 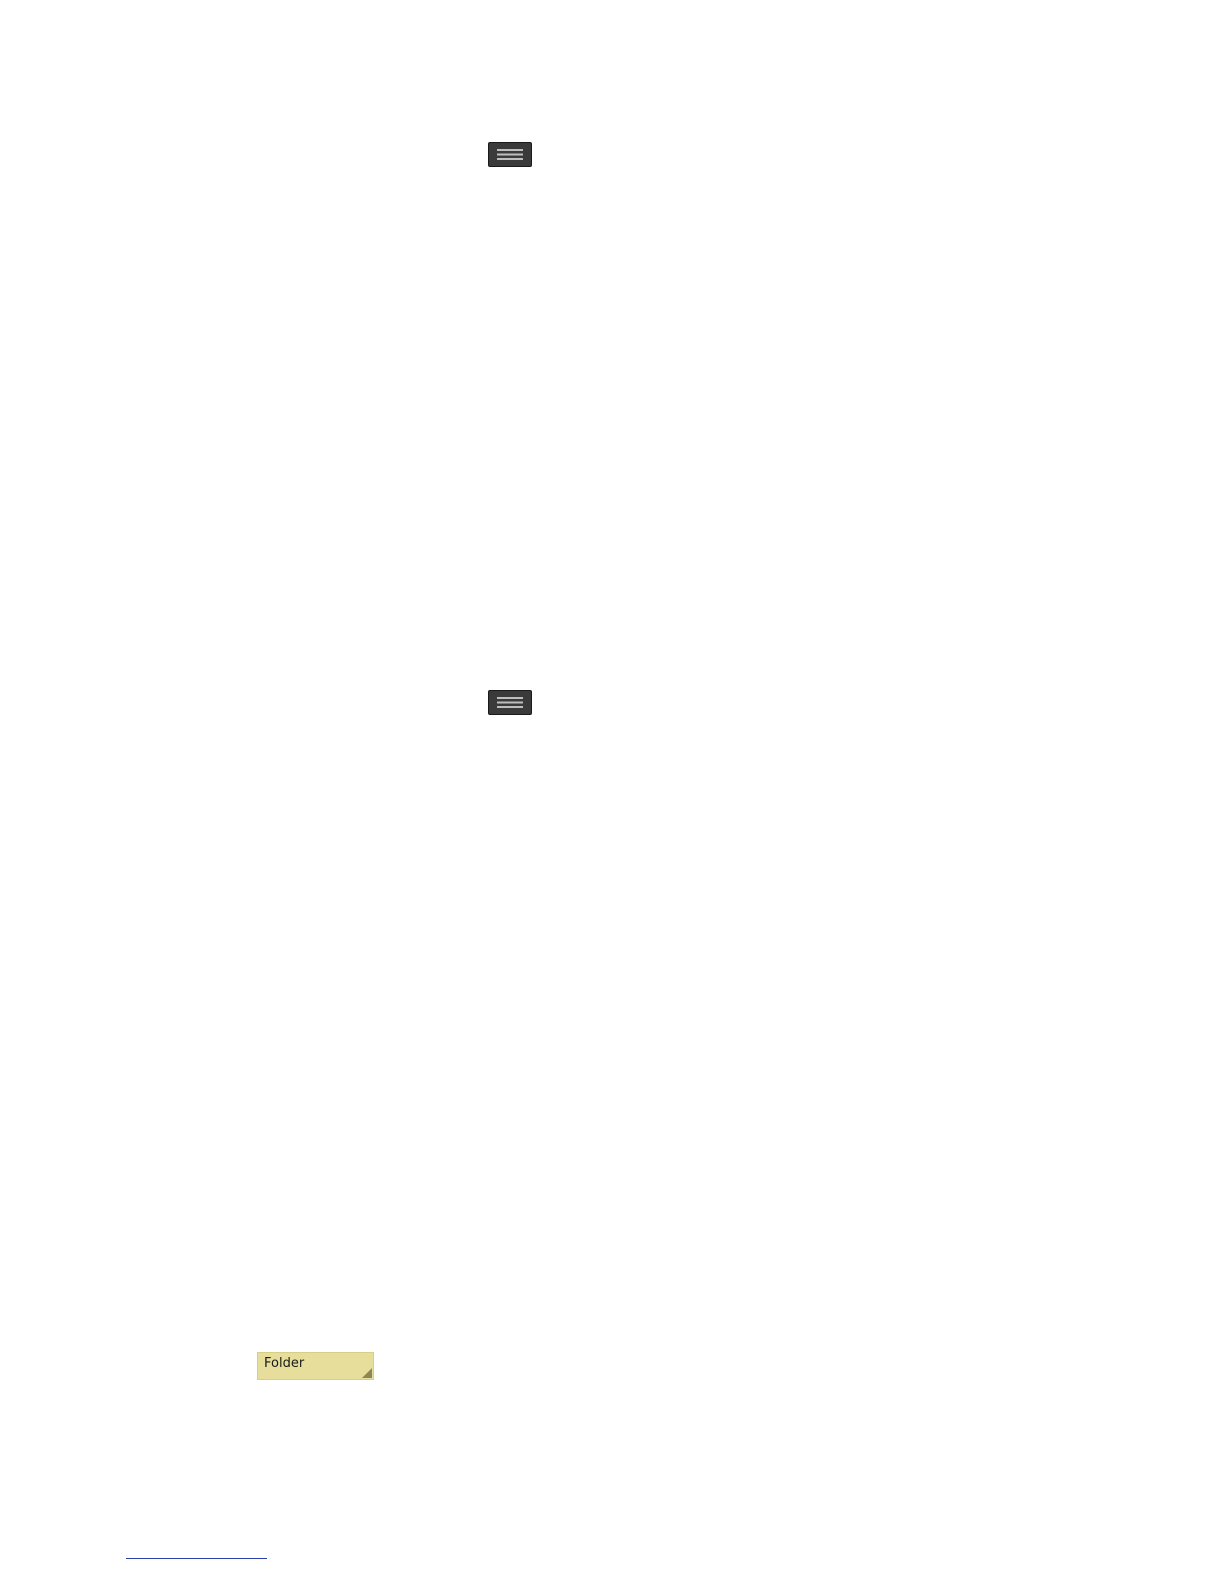 What do you see at coordinates (196, 1558) in the screenshot?
I see `footnote-rule` at bounding box center [196, 1558].